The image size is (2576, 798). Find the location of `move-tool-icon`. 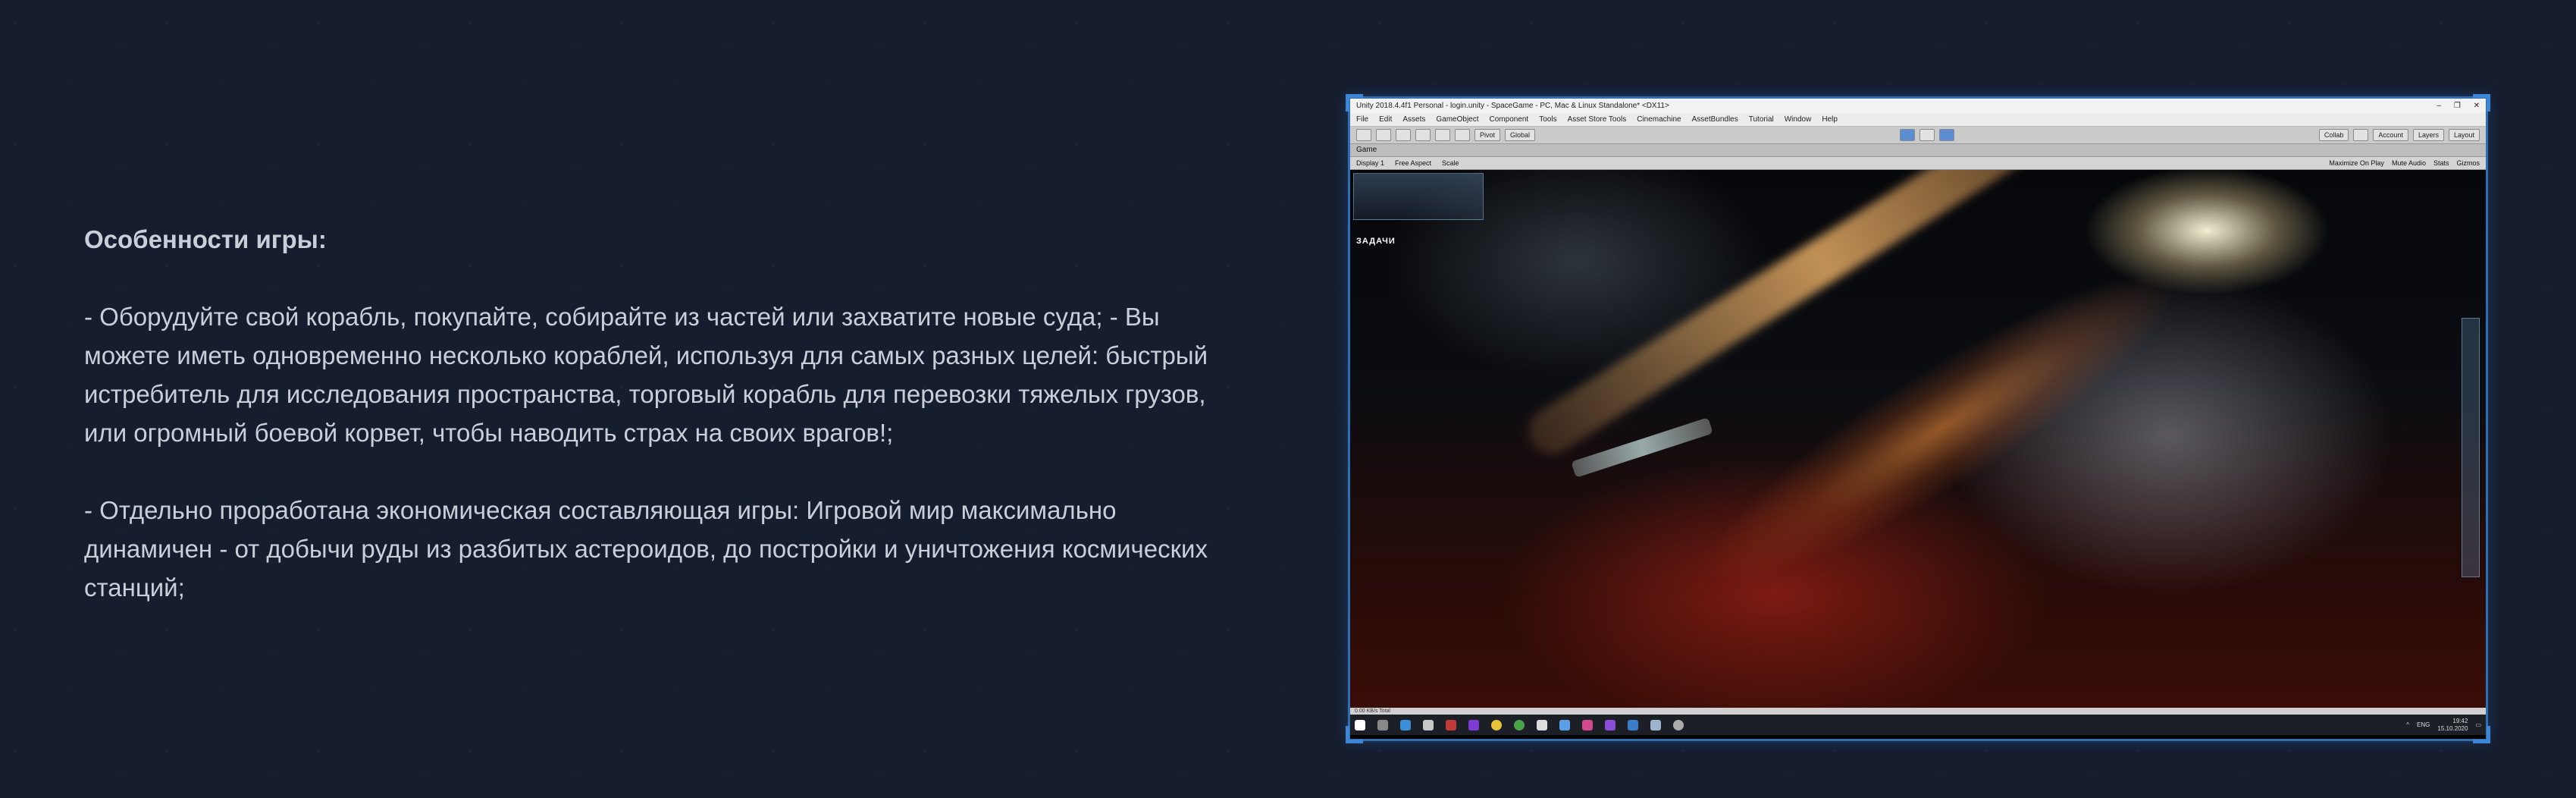

move-tool-icon is located at coordinates (1383, 135).